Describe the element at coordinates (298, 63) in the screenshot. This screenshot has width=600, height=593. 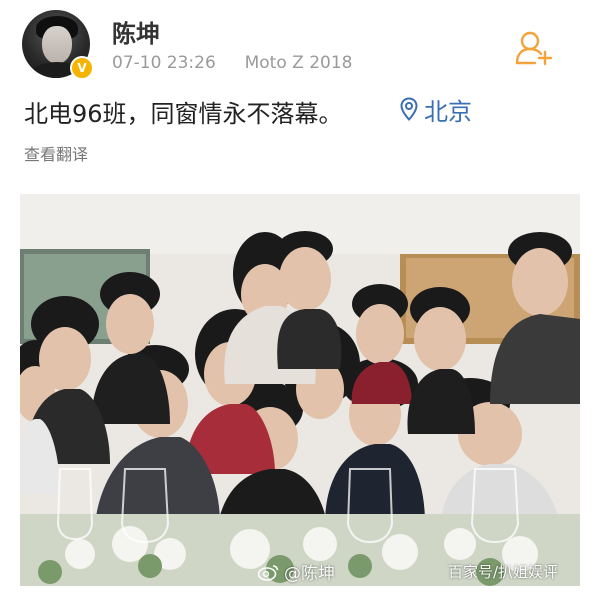
I see `post-device: Moto Z 2018` at that location.